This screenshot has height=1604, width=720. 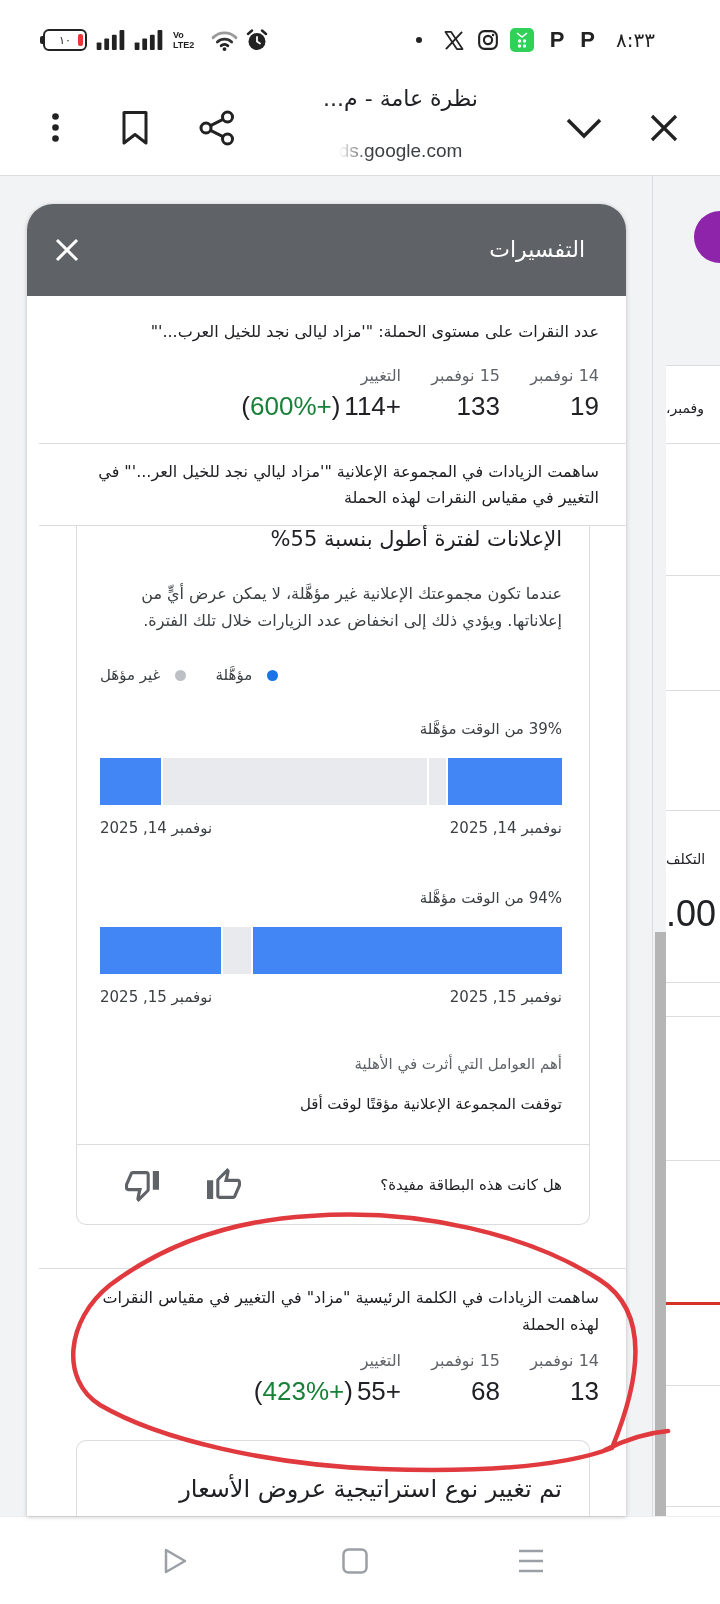 What do you see at coordinates (470, 1185) in the screenshot?
I see `feedback-question: هل كانت هذه البطاقة مفيدة؟` at bounding box center [470, 1185].